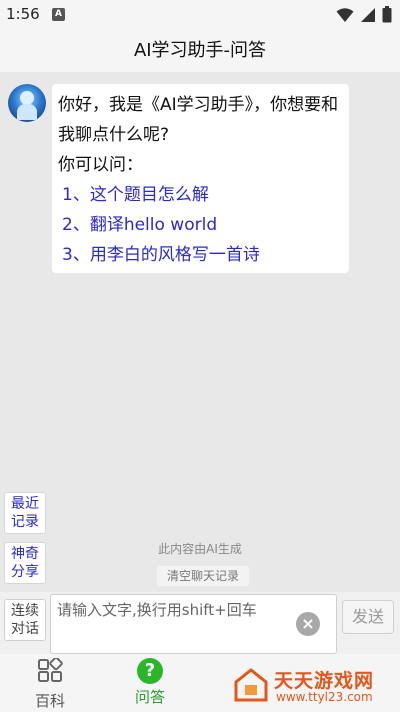 The width and height of the screenshot is (400, 712). What do you see at coordinates (193, 624) in the screenshot?
I see `message-input` at bounding box center [193, 624].